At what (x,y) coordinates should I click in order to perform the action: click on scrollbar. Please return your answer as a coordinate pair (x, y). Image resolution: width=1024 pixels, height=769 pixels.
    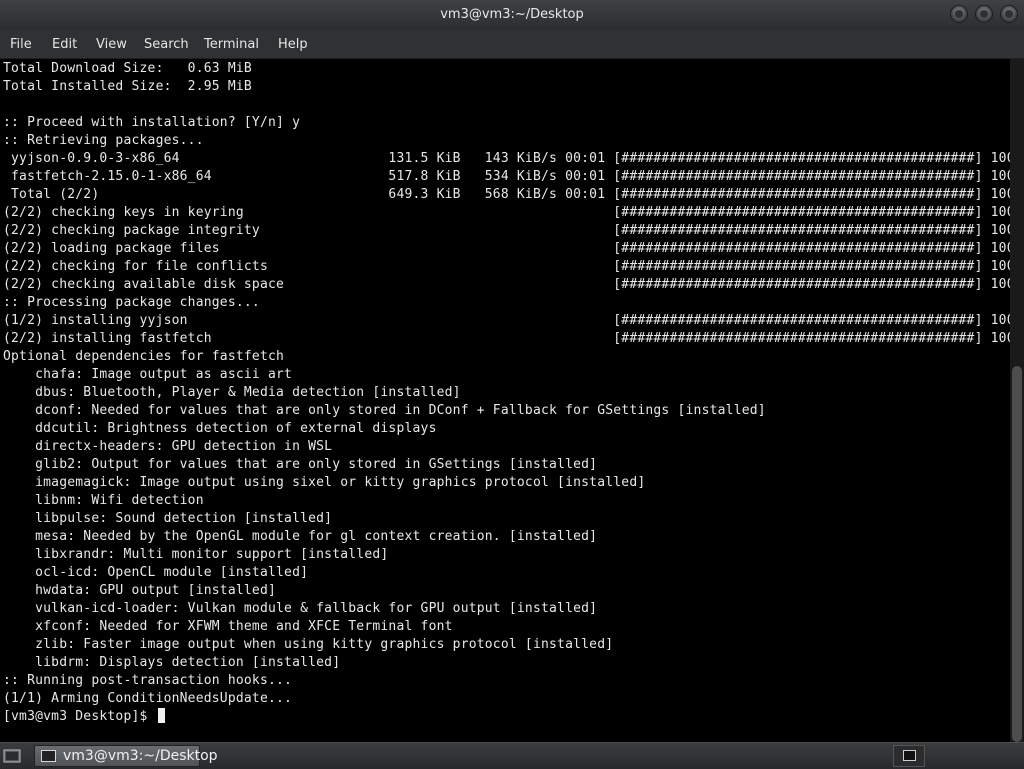
    Looking at the image, I should click on (1017, 400).